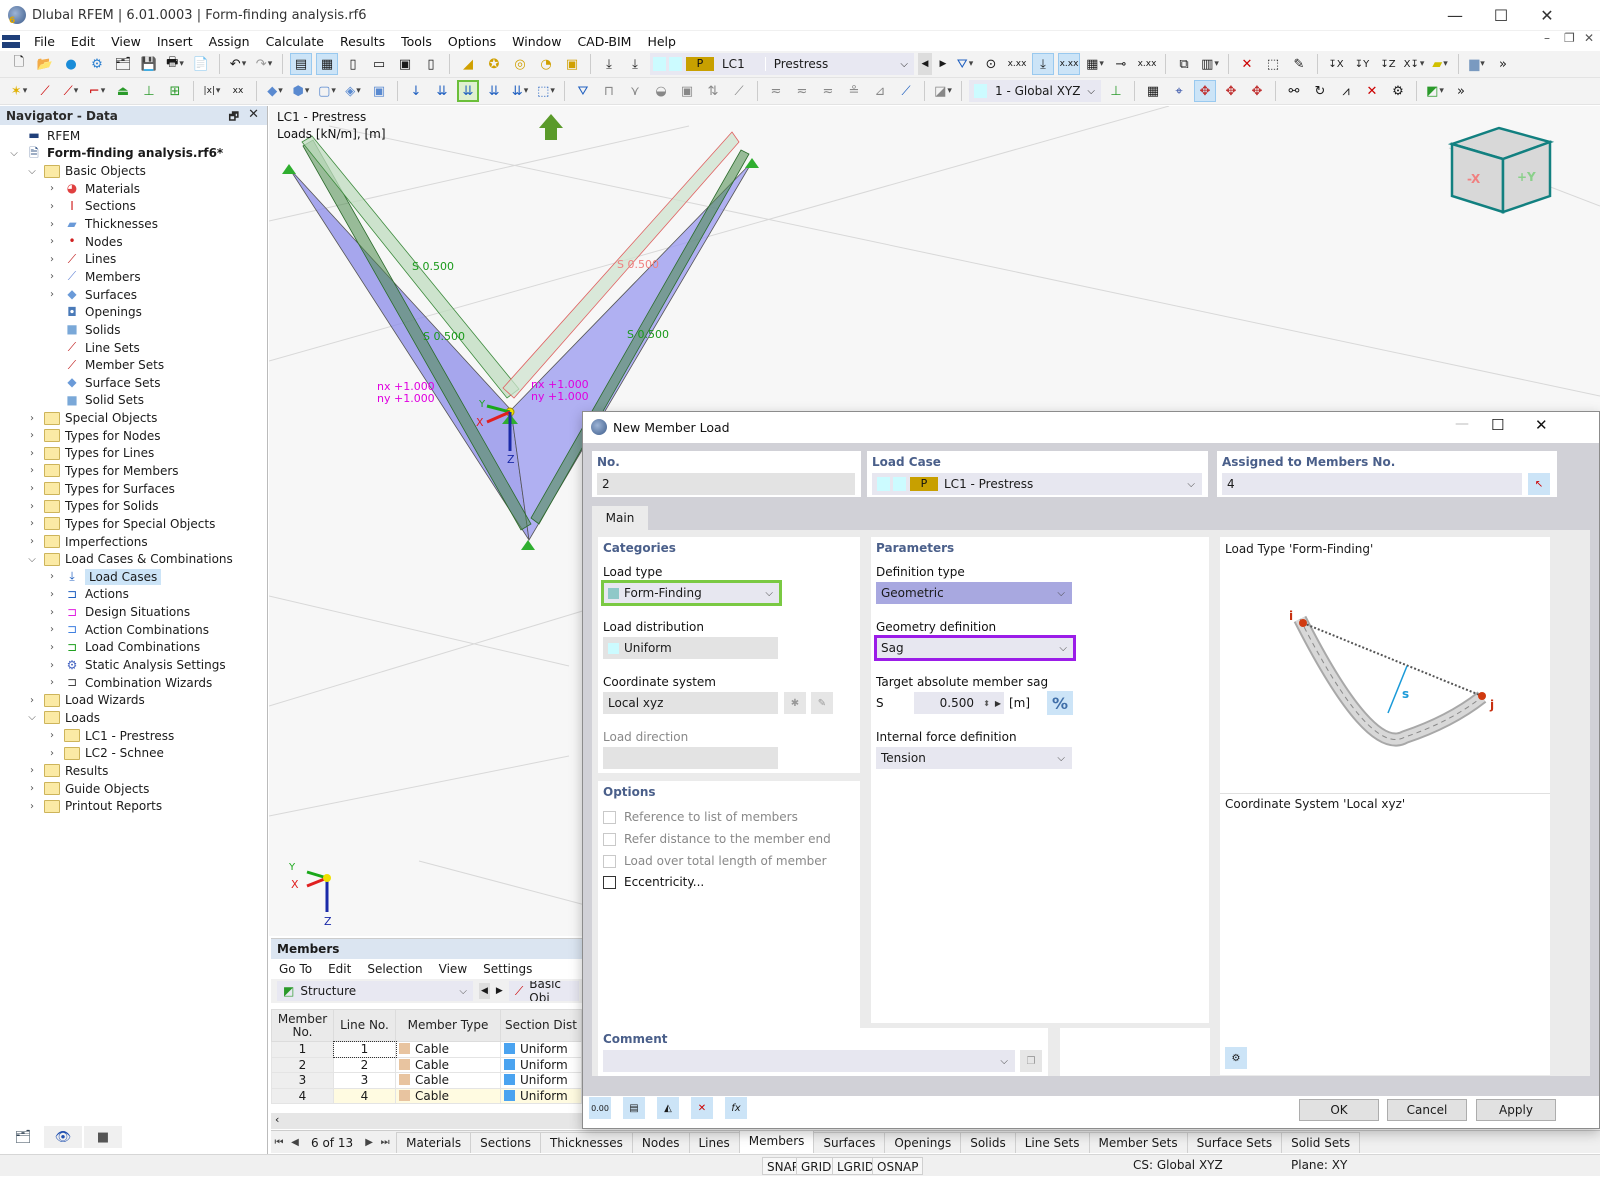 The height and width of the screenshot is (1200, 1600). I want to click on load-arrows-icon: ⇅, so click(713, 91).